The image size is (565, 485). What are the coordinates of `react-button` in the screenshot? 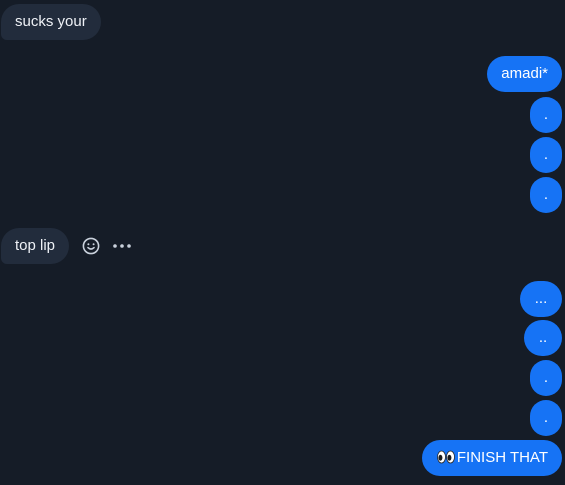 It's located at (91, 246).